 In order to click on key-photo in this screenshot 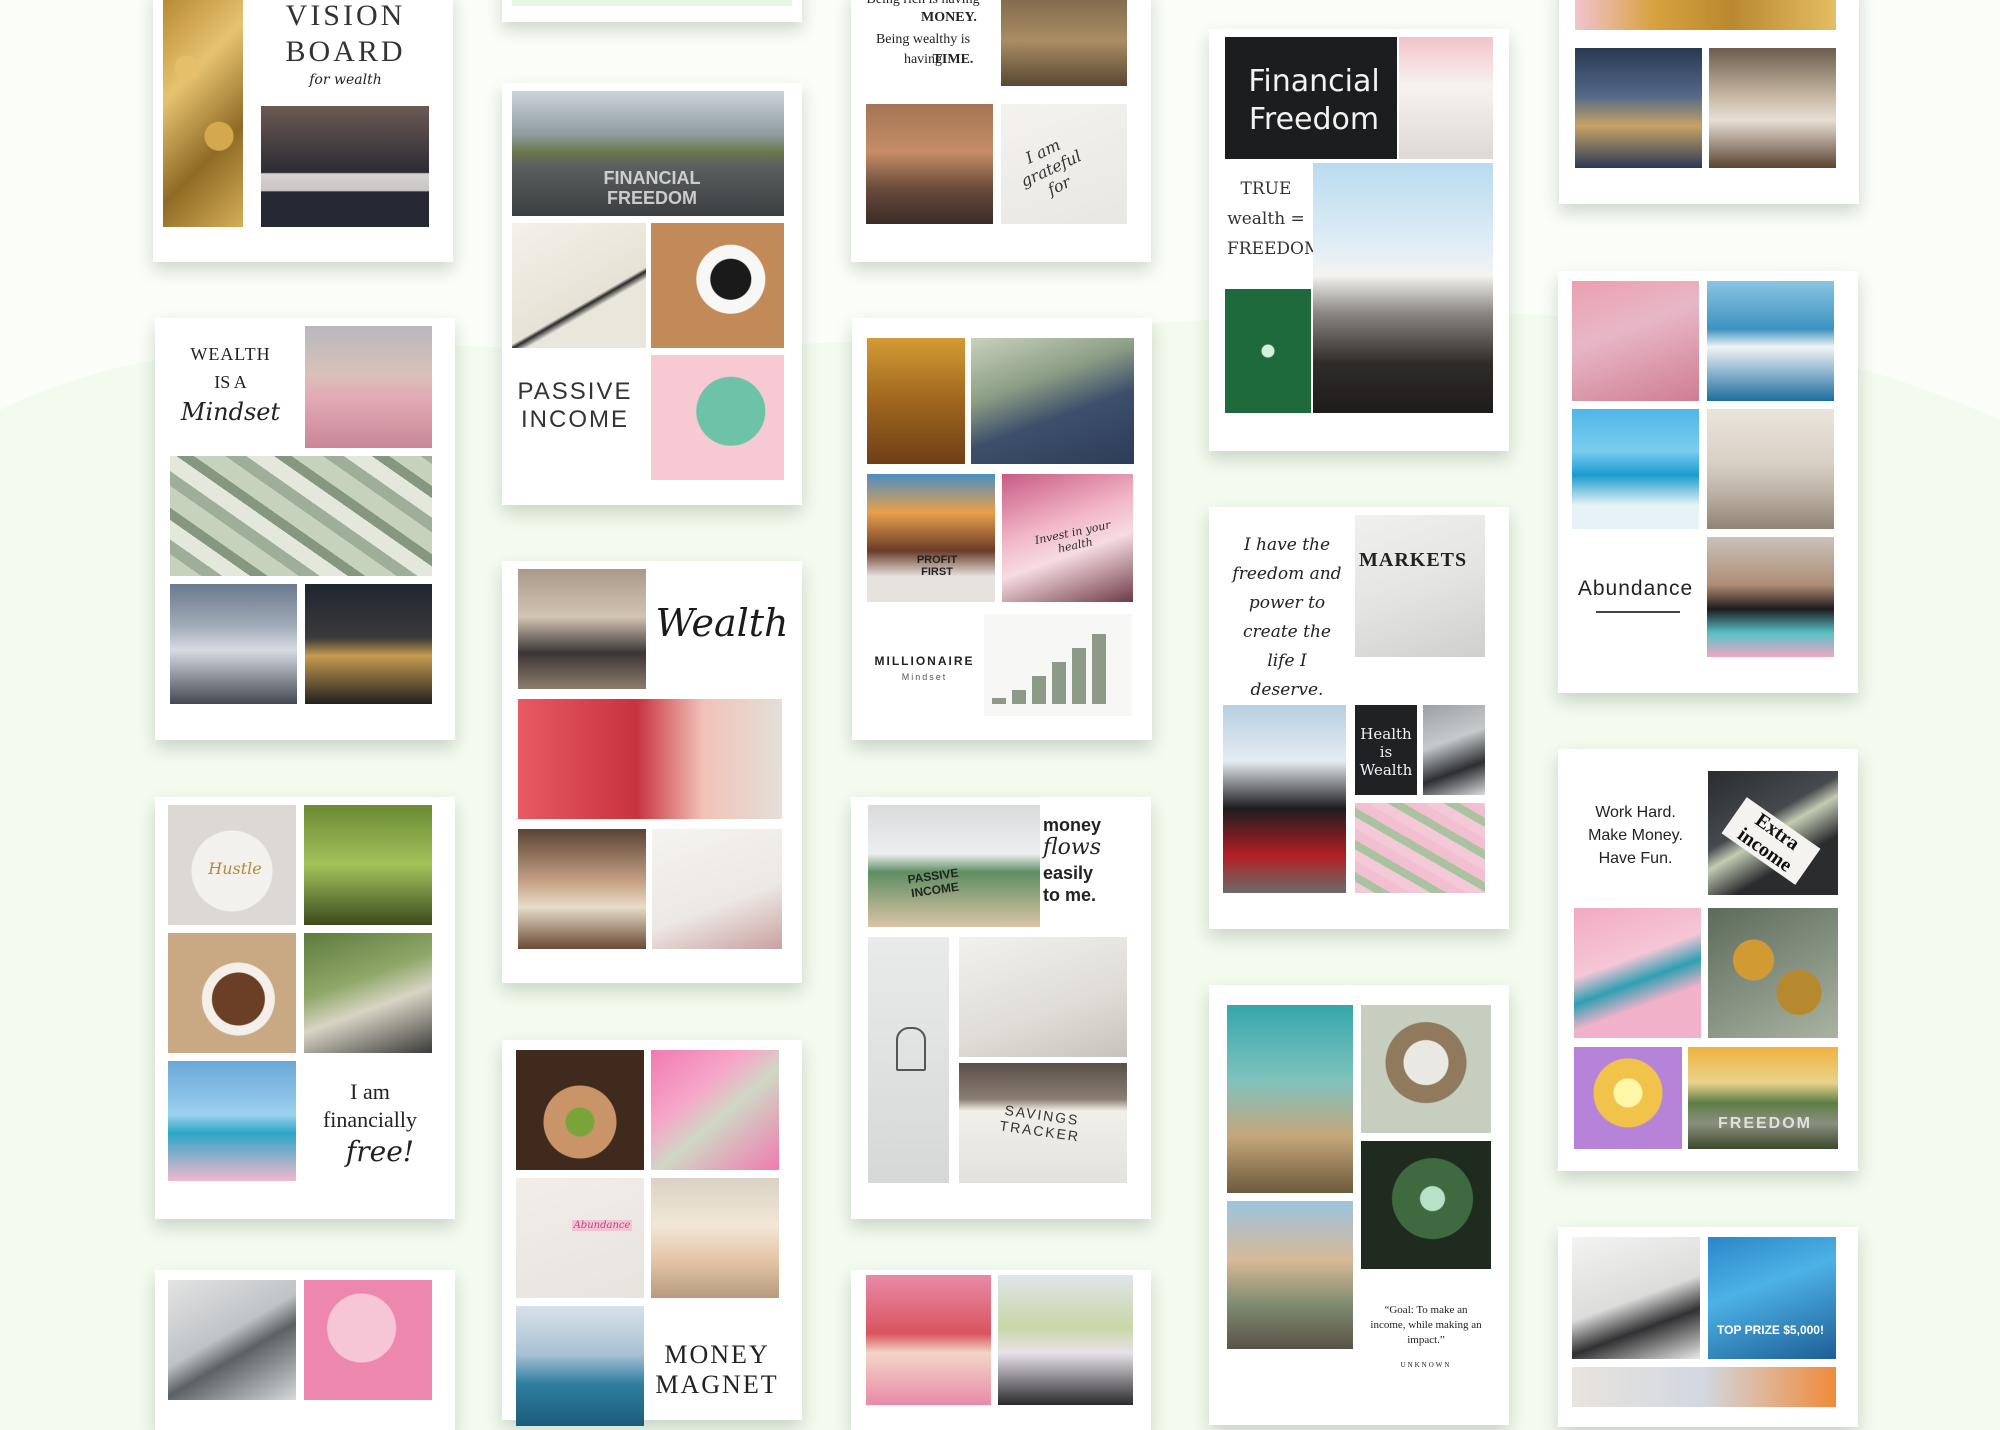, I will do `click(580, 1238)`.